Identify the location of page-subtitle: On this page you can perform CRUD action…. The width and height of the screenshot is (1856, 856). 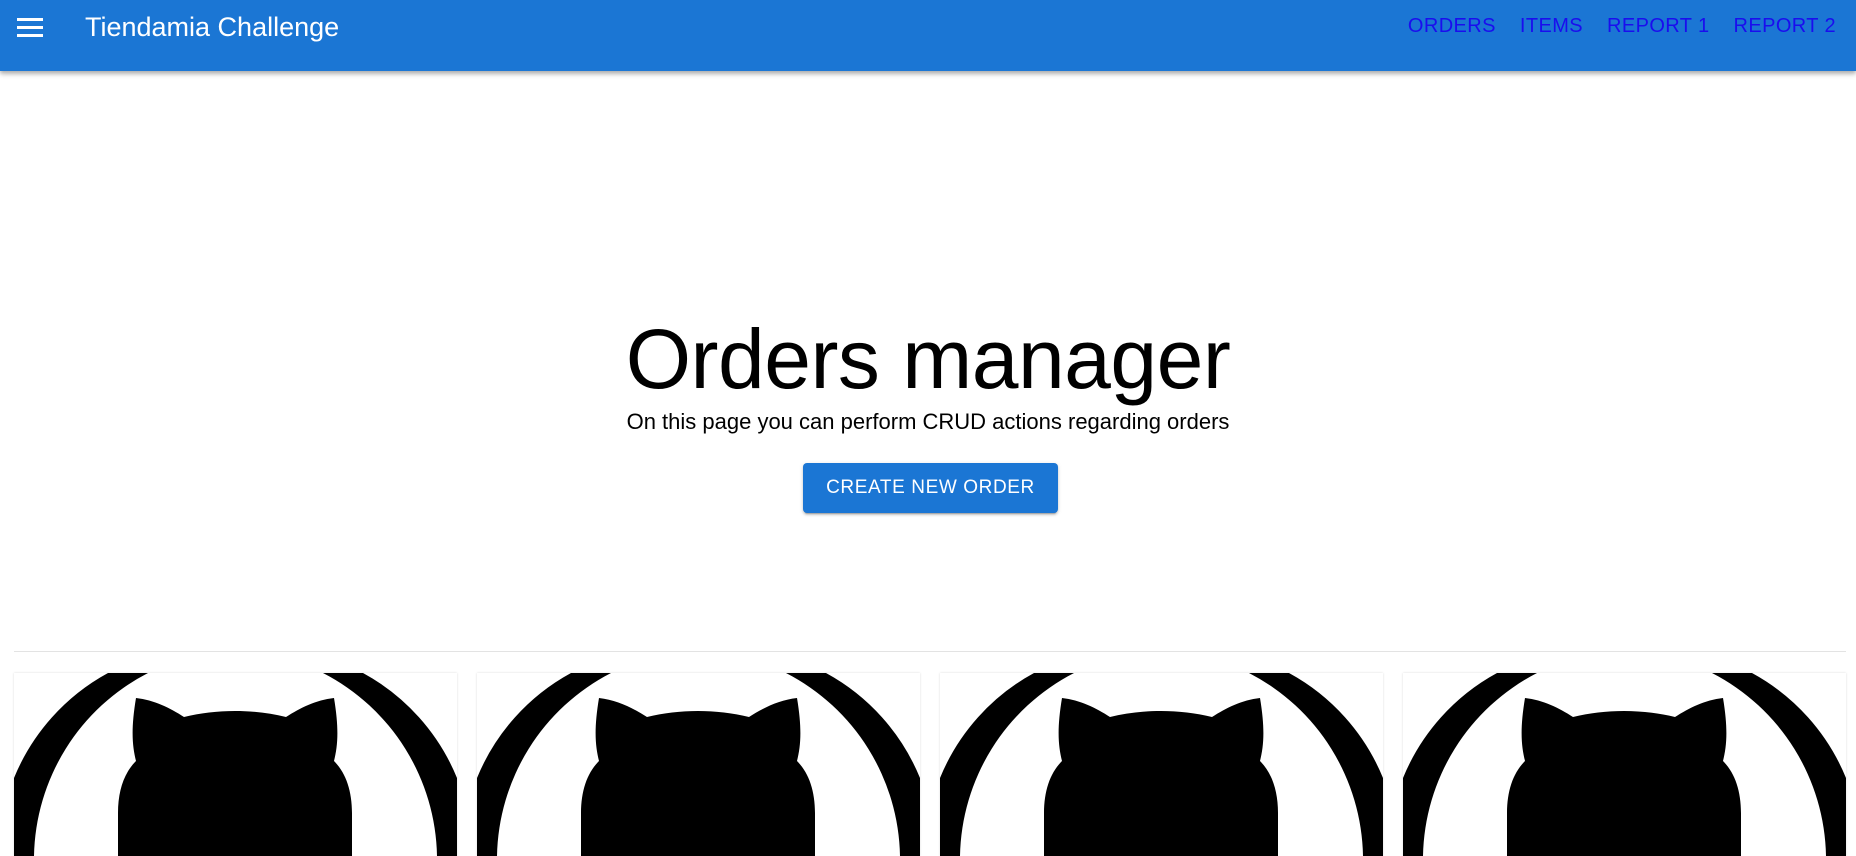
(928, 421).